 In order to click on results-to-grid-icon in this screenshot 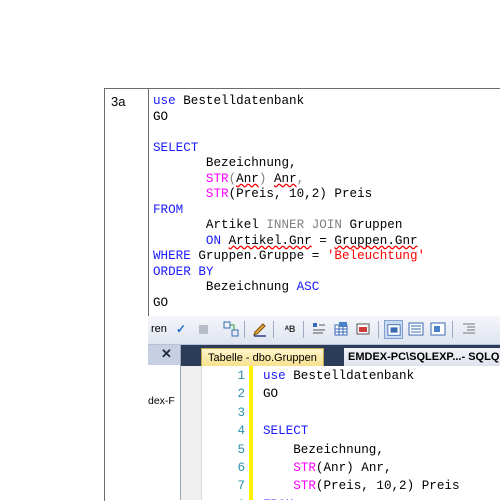, I will do `click(341, 329)`.